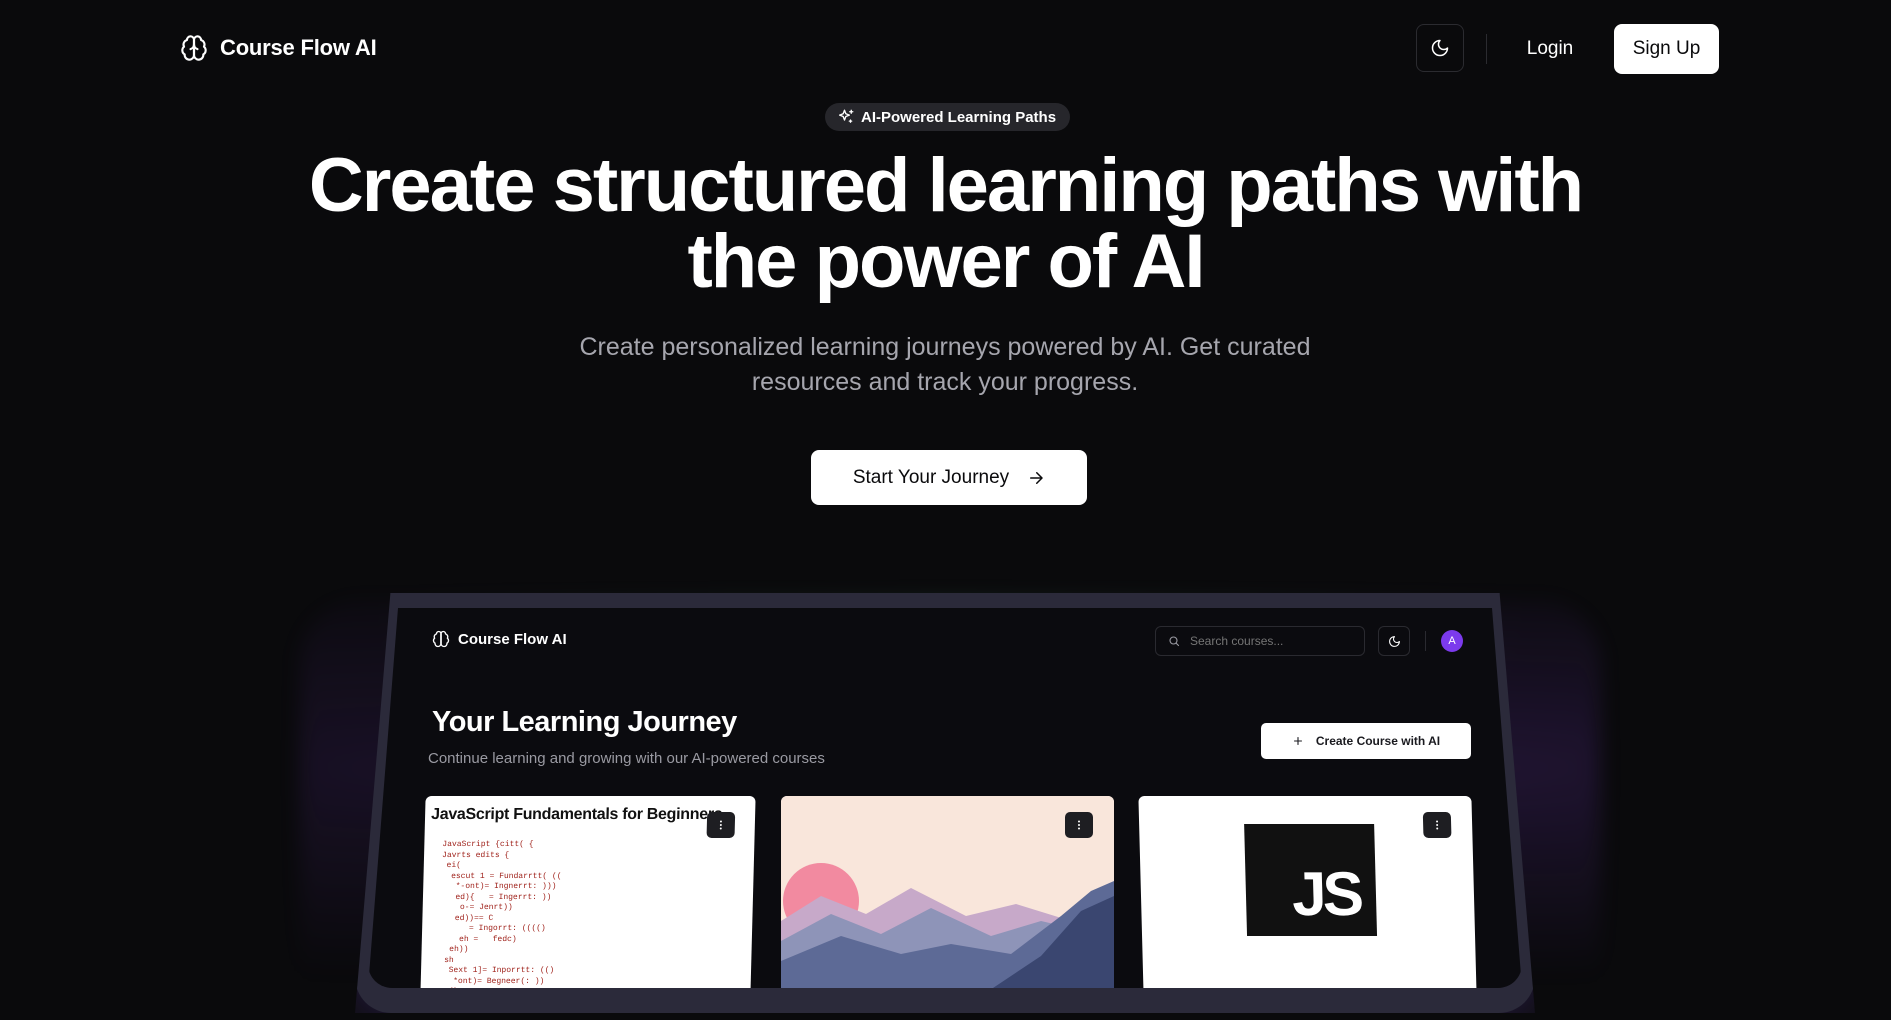  I want to click on theme-toggle-button, so click(1440, 48).